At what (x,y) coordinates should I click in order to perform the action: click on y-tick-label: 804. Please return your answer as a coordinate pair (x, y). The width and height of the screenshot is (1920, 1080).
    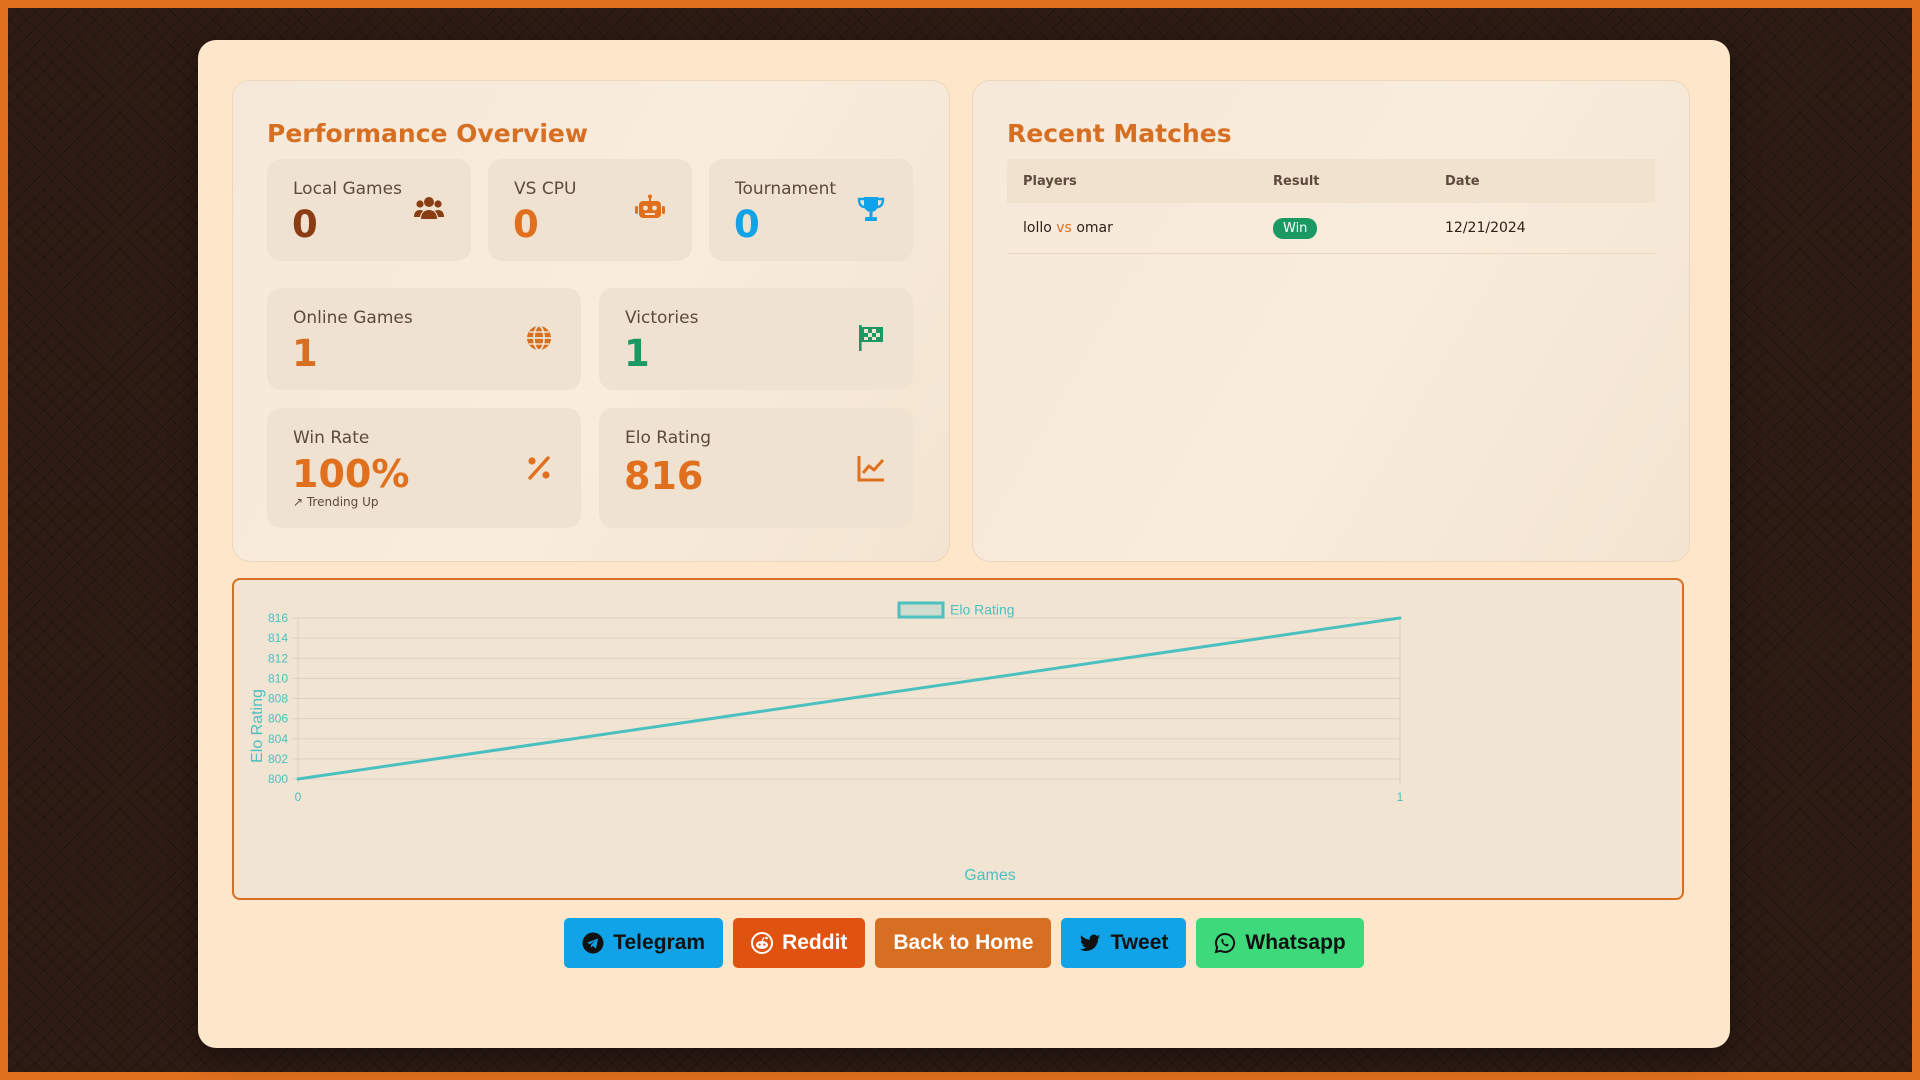
    Looking at the image, I should click on (278, 739).